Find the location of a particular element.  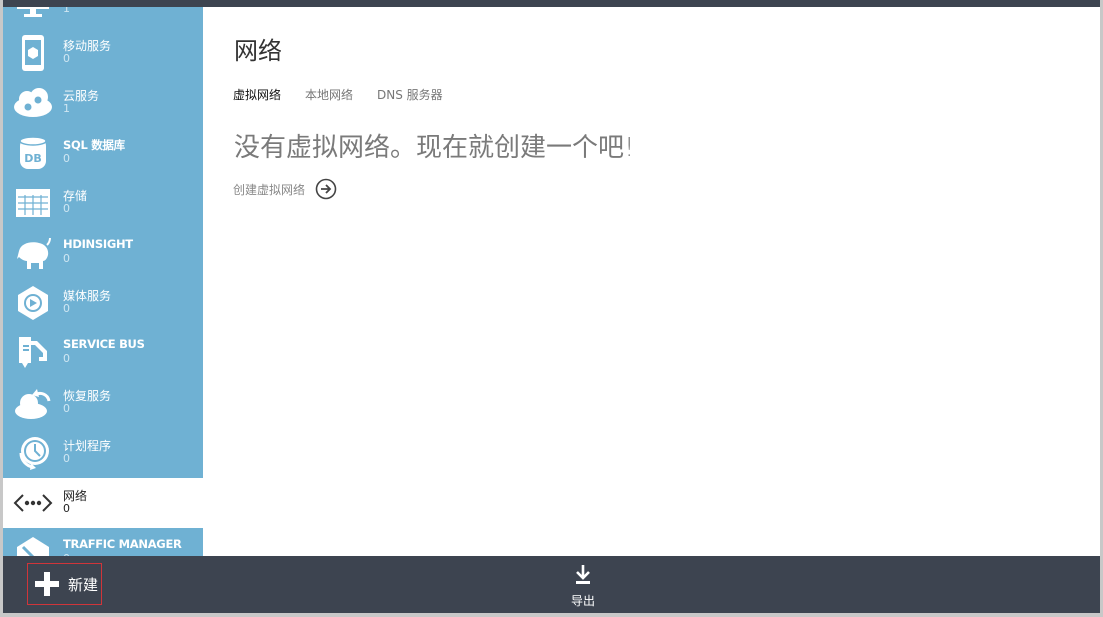

monitor-icon is located at coordinates (33, 12).